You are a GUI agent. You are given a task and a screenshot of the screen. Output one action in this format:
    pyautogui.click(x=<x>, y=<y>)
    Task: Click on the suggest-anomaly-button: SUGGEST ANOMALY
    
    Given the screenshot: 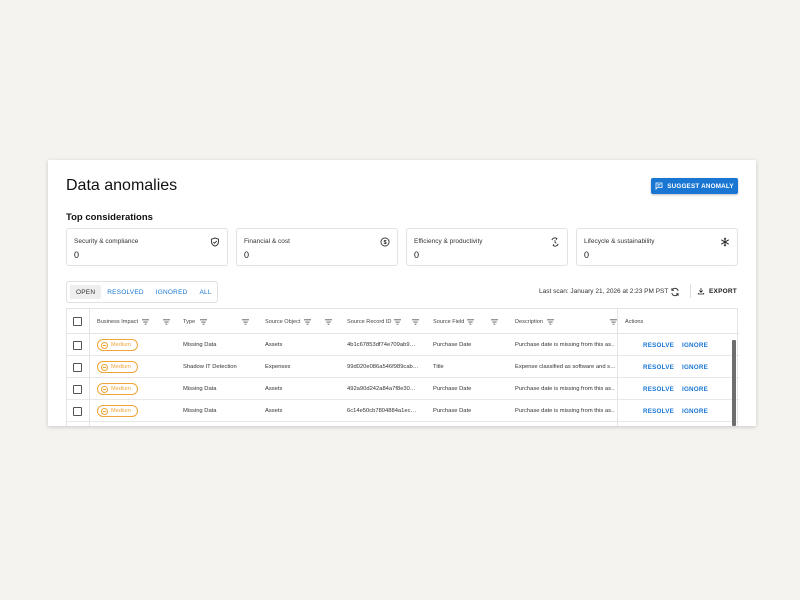 What is the action you would take?
    pyautogui.click(x=694, y=186)
    